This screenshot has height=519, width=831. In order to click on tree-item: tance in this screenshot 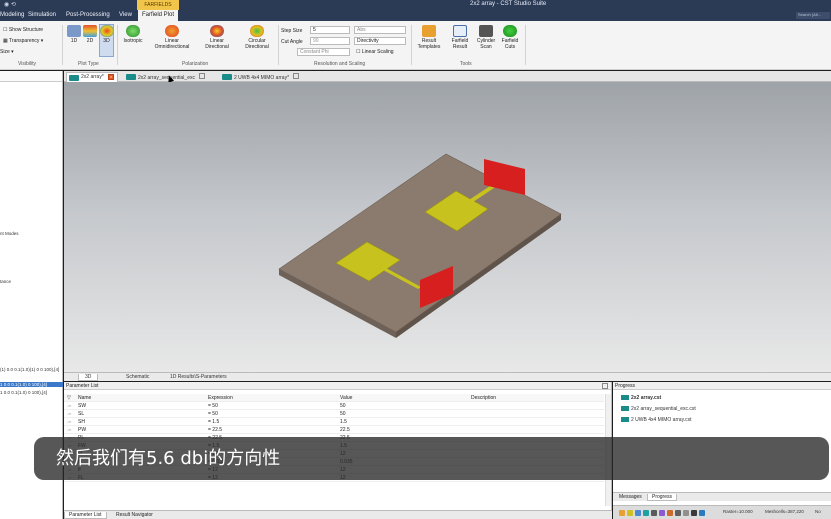, I will do `click(5, 281)`.